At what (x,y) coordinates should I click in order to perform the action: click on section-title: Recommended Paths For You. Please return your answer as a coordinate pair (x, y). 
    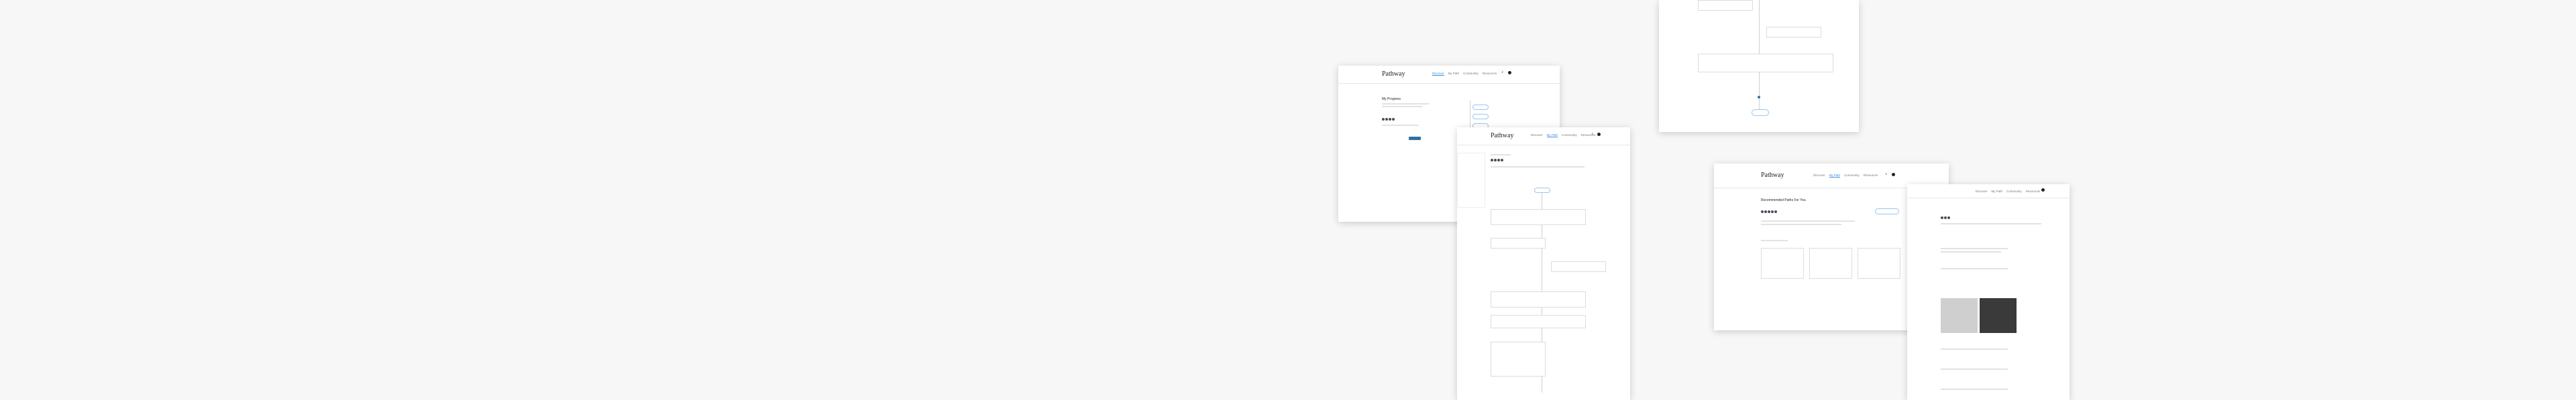
    Looking at the image, I should click on (1783, 200).